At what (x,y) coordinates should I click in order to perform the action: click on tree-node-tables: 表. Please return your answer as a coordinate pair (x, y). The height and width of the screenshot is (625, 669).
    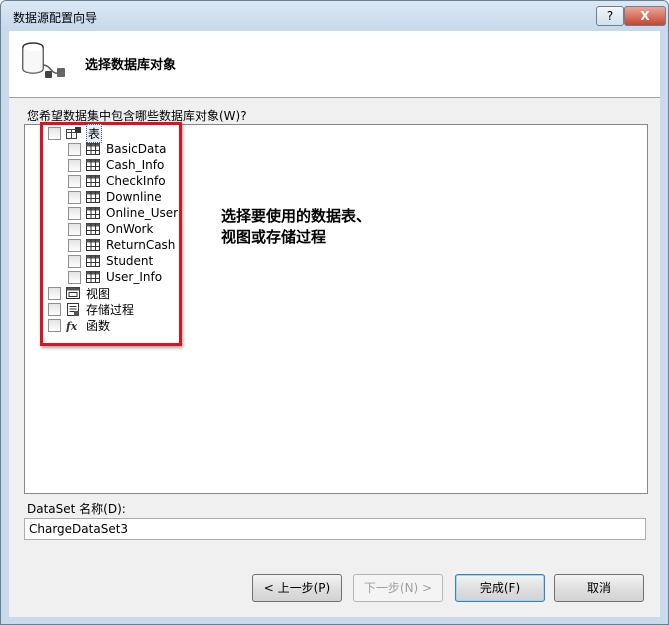
    Looking at the image, I should click on (75, 133).